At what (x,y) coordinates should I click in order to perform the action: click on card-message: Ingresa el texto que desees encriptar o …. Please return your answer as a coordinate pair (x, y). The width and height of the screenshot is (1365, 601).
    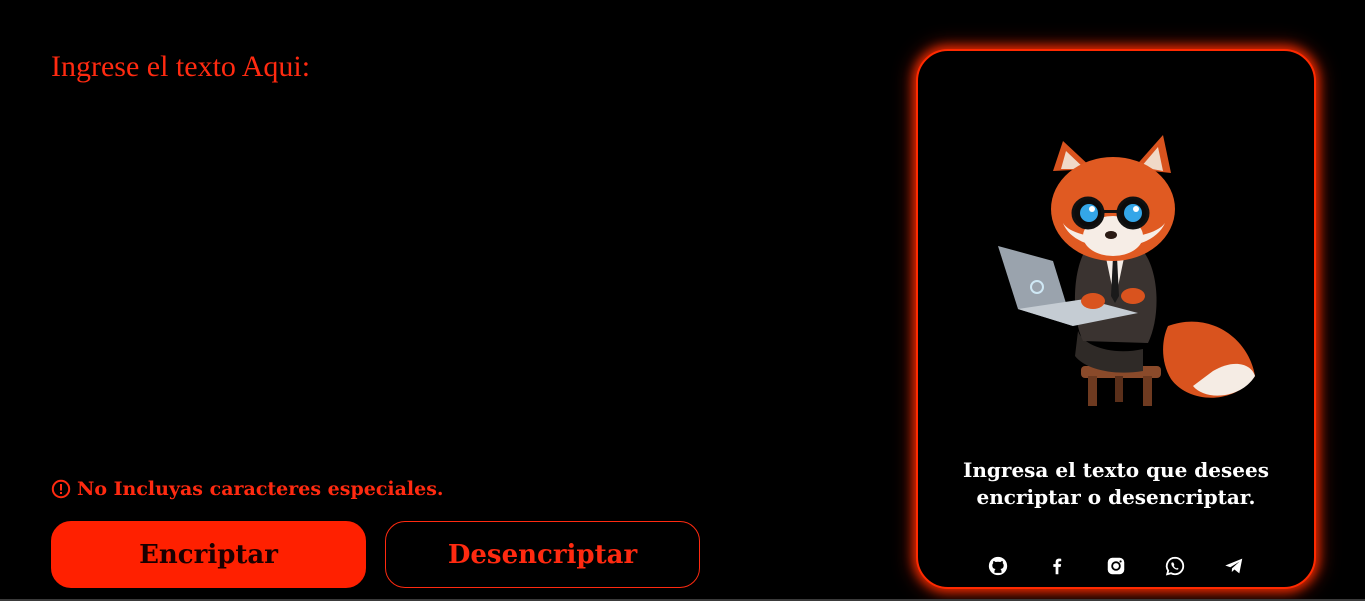
    Looking at the image, I should click on (1116, 483).